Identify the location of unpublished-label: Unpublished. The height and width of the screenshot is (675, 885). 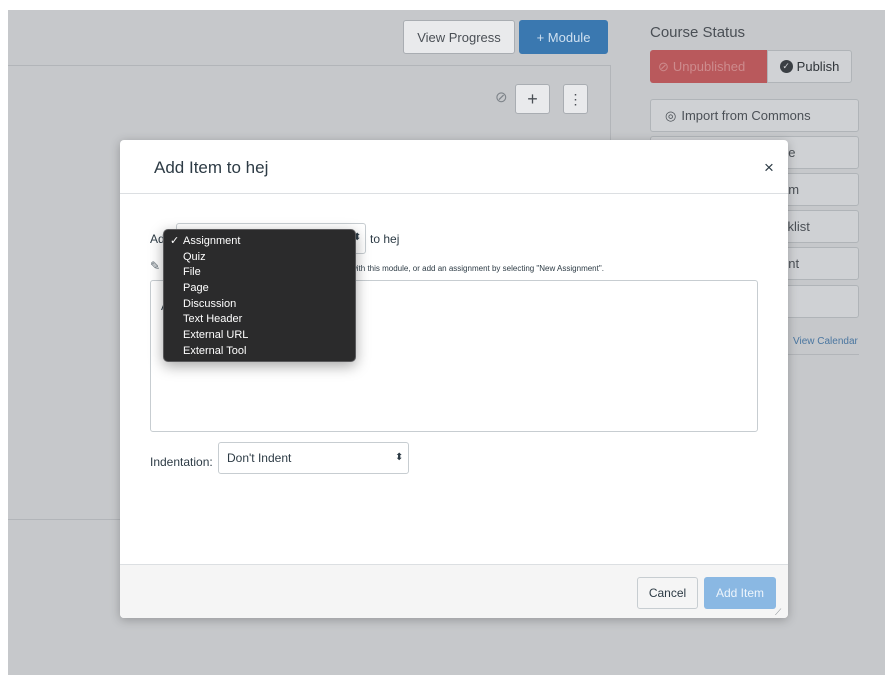
(709, 66).